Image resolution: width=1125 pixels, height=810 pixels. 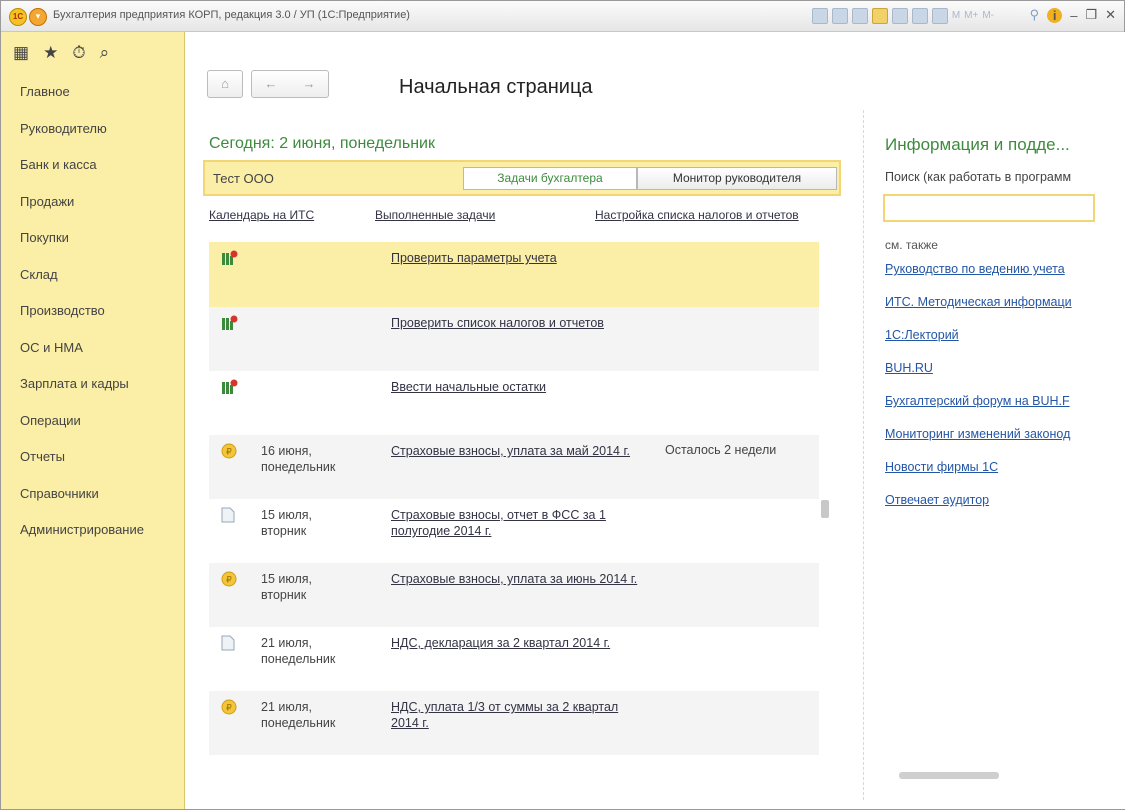 I want to click on home-button: ⌂, so click(x=225, y=84).